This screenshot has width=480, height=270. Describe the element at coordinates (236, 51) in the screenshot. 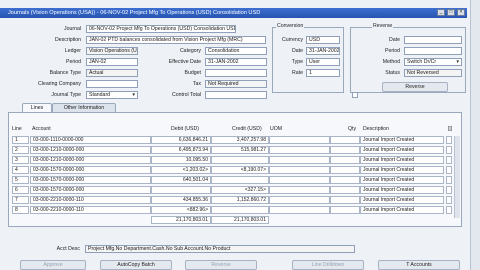

I see `category-field: Consolidation` at that location.